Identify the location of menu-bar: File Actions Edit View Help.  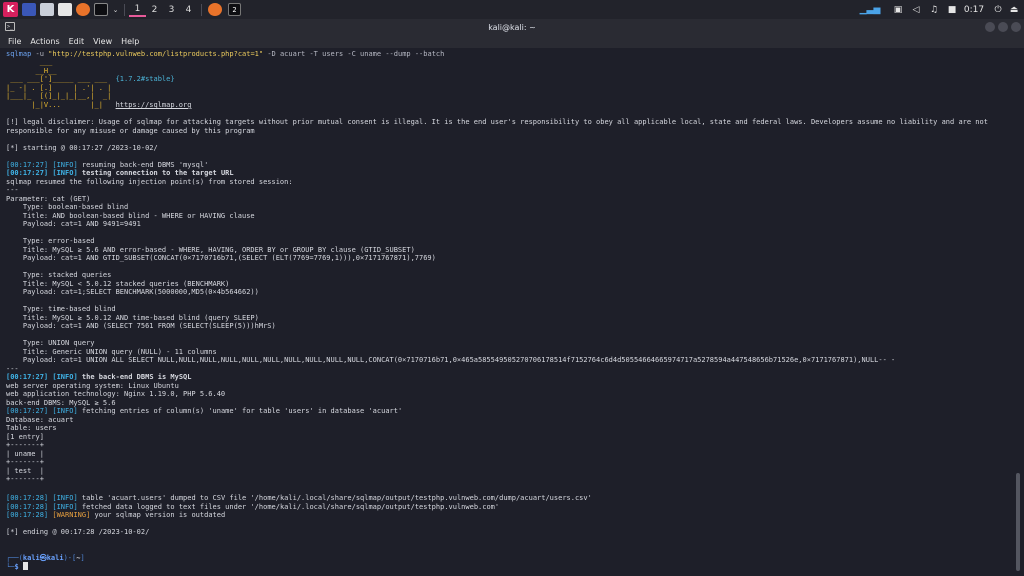
(512, 41).